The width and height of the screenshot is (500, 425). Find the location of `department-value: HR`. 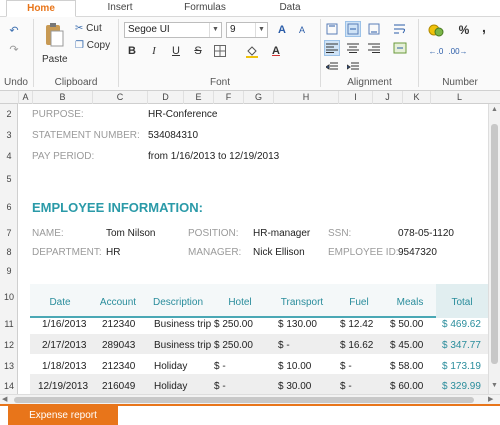

department-value: HR is located at coordinates (113, 252).